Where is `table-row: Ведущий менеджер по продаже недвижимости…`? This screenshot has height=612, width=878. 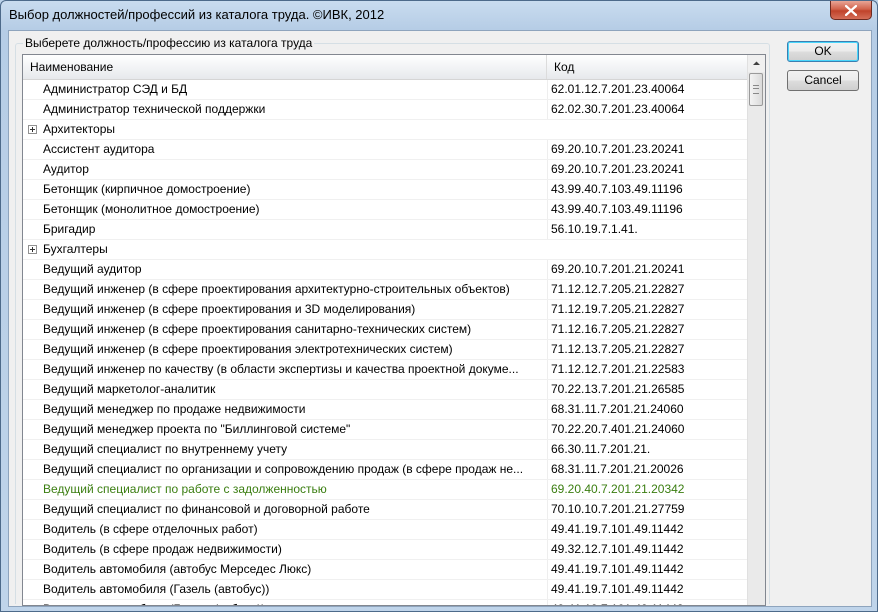 table-row: Ведущий менеджер по продаже недвижимости… is located at coordinates (385, 410).